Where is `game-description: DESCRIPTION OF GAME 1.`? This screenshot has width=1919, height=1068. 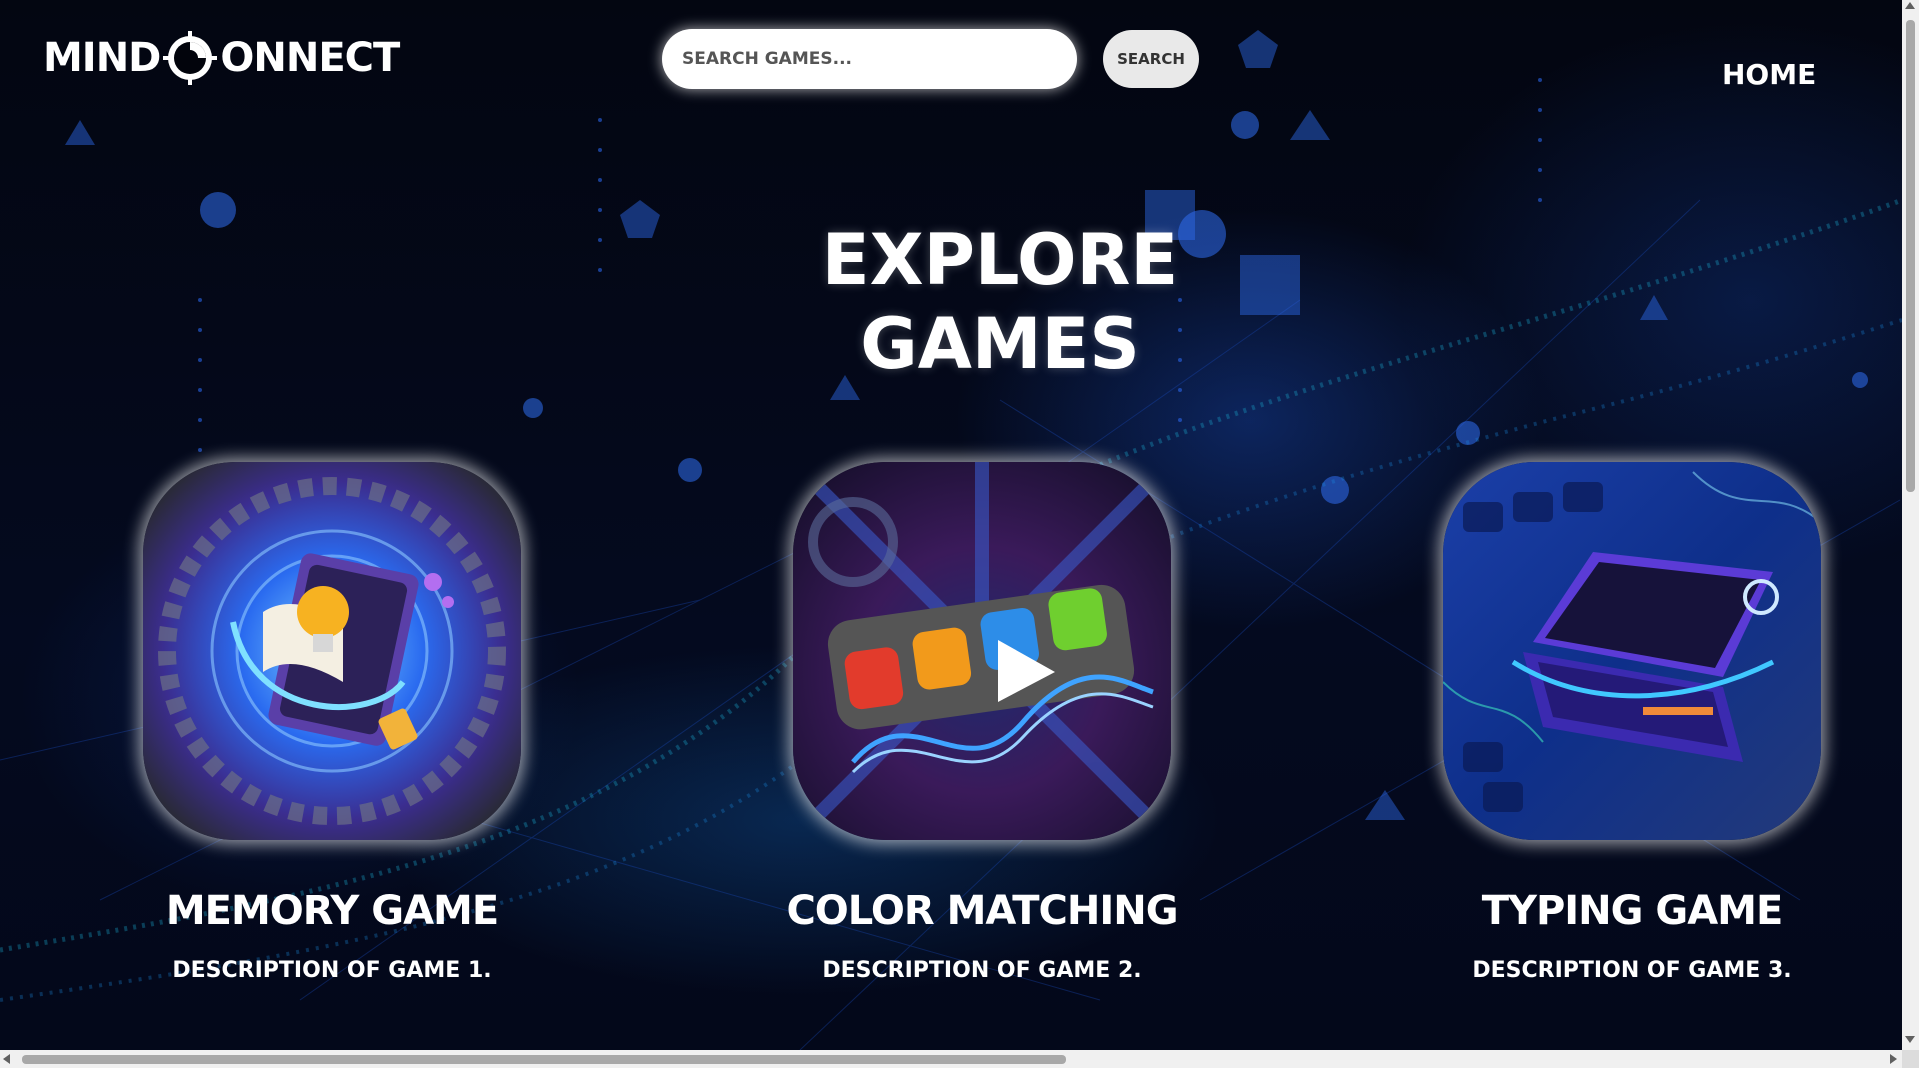
game-description: DESCRIPTION OF GAME 1. is located at coordinates (332, 970).